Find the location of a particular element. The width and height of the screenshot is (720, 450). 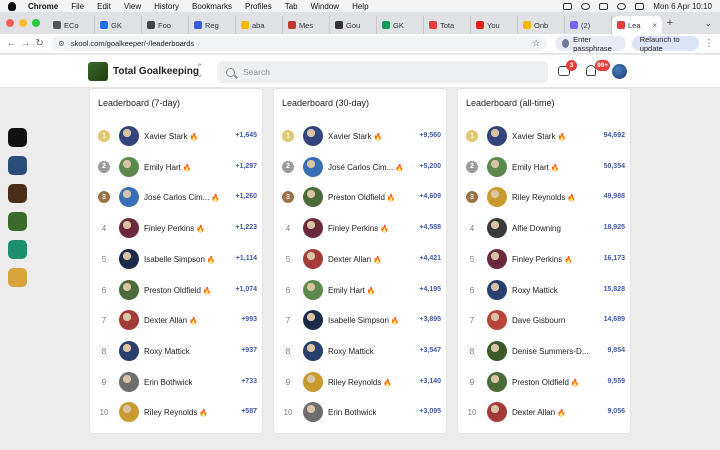

leaderboard-row: 6 Roxy Mattick 15,828 is located at coordinates (545, 291).